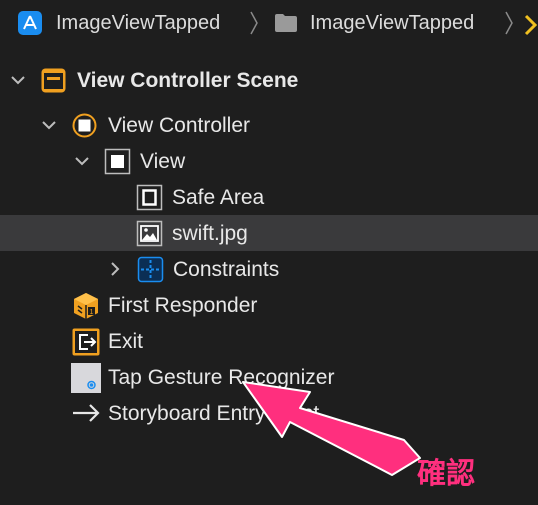  I want to click on exit-label: Exit, so click(126, 341).